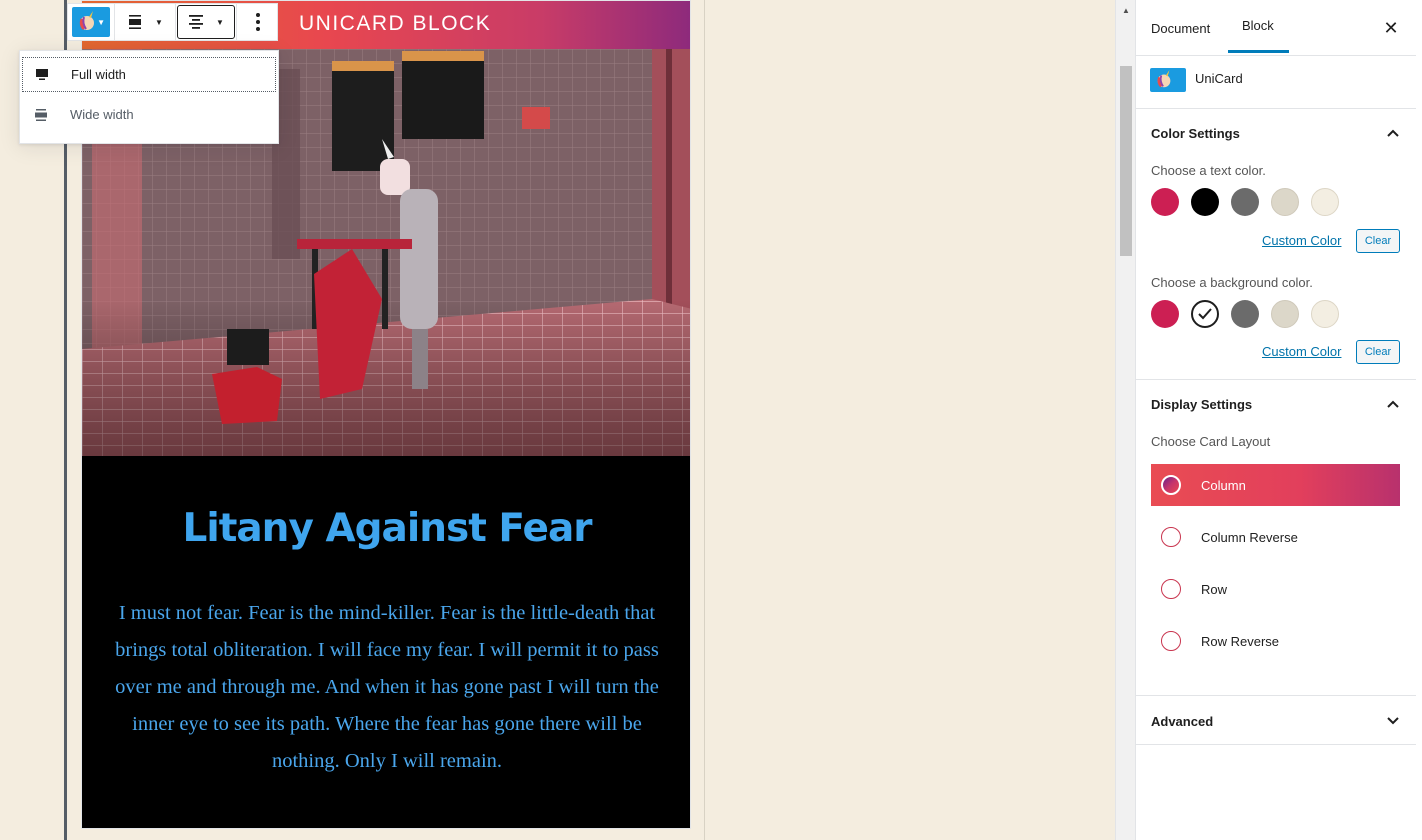  I want to click on menu-item-label: Full width, so click(98, 74).